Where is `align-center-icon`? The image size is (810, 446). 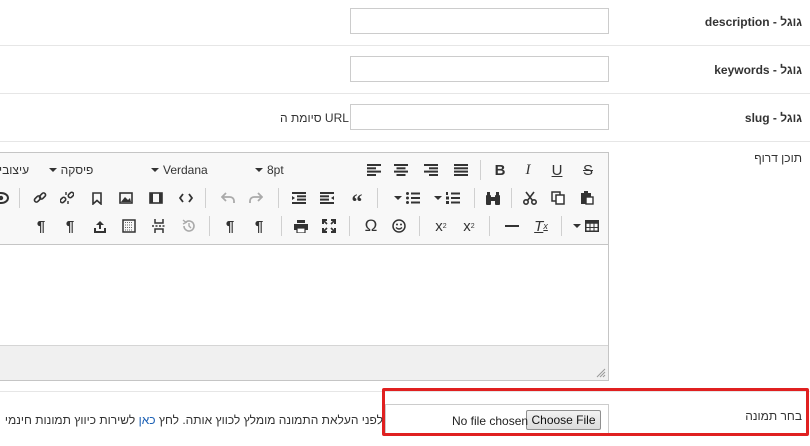
align-center-icon is located at coordinates (401, 170).